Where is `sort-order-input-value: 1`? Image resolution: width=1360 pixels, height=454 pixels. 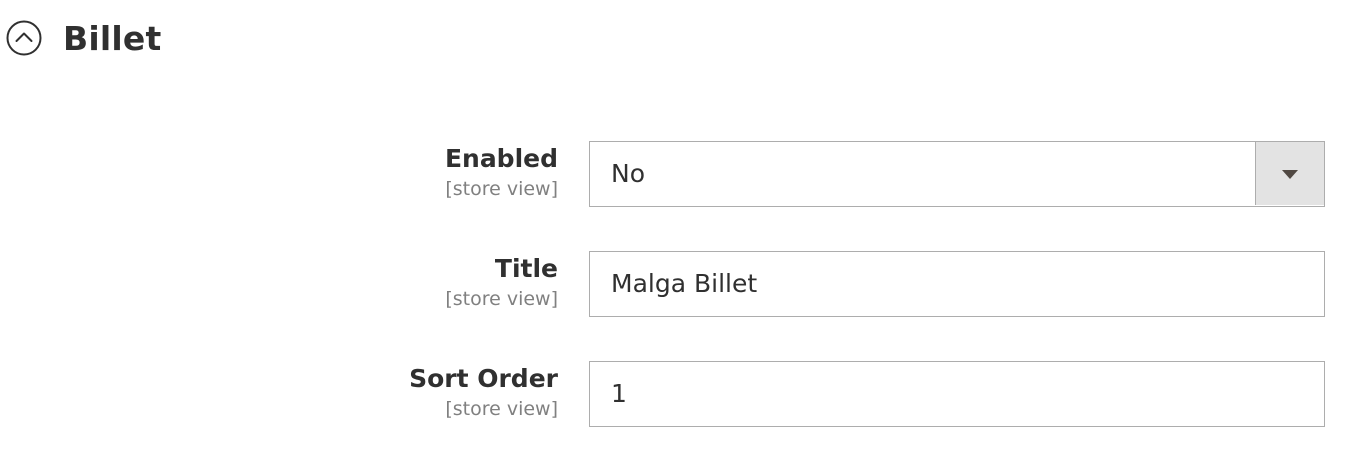 sort-order-input-value: 1 is located at coordinates (619, 393).